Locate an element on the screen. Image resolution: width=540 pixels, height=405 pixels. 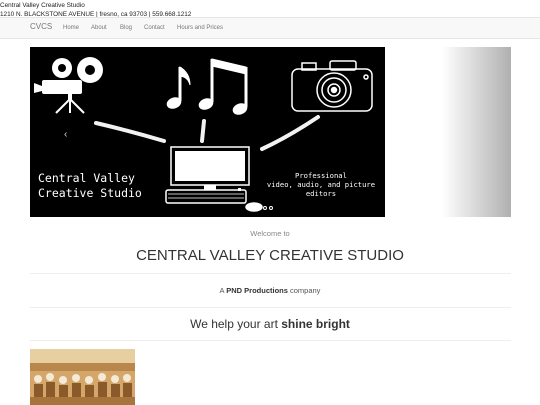
slide-caption-line-2: video, audio, and picture is located at coordinates (321, 184).